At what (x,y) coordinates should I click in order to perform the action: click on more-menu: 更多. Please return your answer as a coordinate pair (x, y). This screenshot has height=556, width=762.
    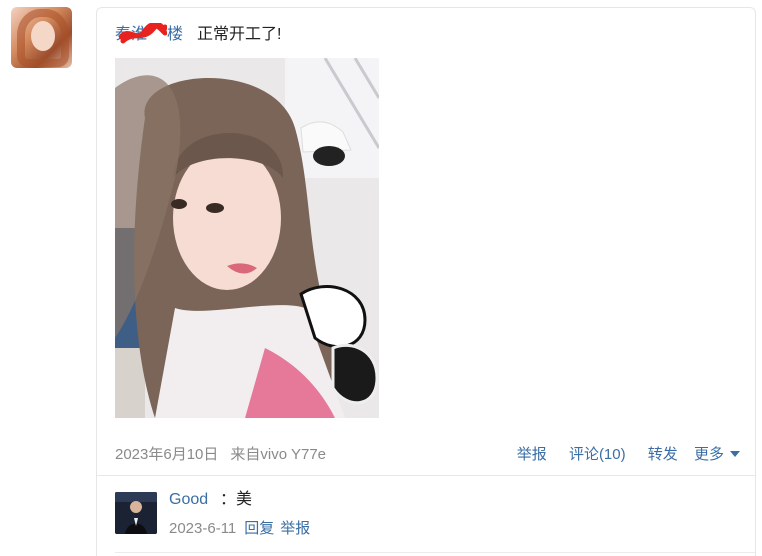
    Looking at the image, I should click on (717, 454).